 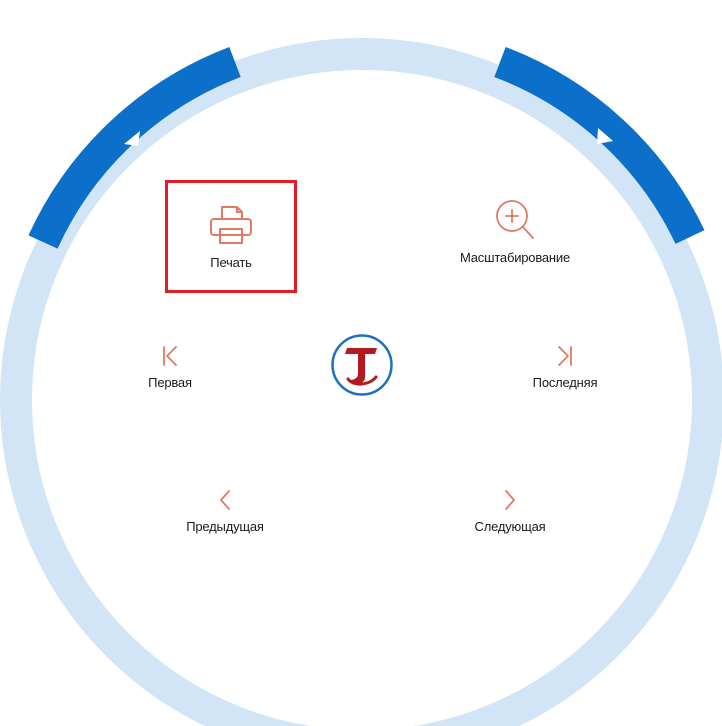 What do you see at coordinates (565, 356) in the screenshot?
I see `last-page-icon` at bounding box center [565, 356].